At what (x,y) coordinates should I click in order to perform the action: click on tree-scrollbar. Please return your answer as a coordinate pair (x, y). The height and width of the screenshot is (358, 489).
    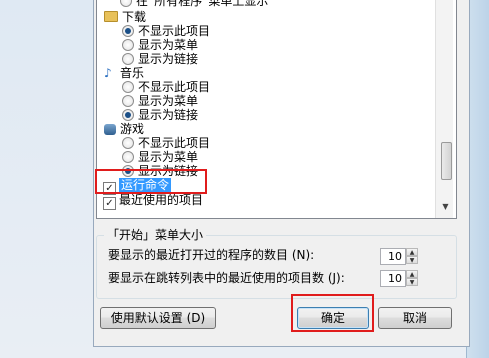
    Looking at the image, I should click on (444, 109).